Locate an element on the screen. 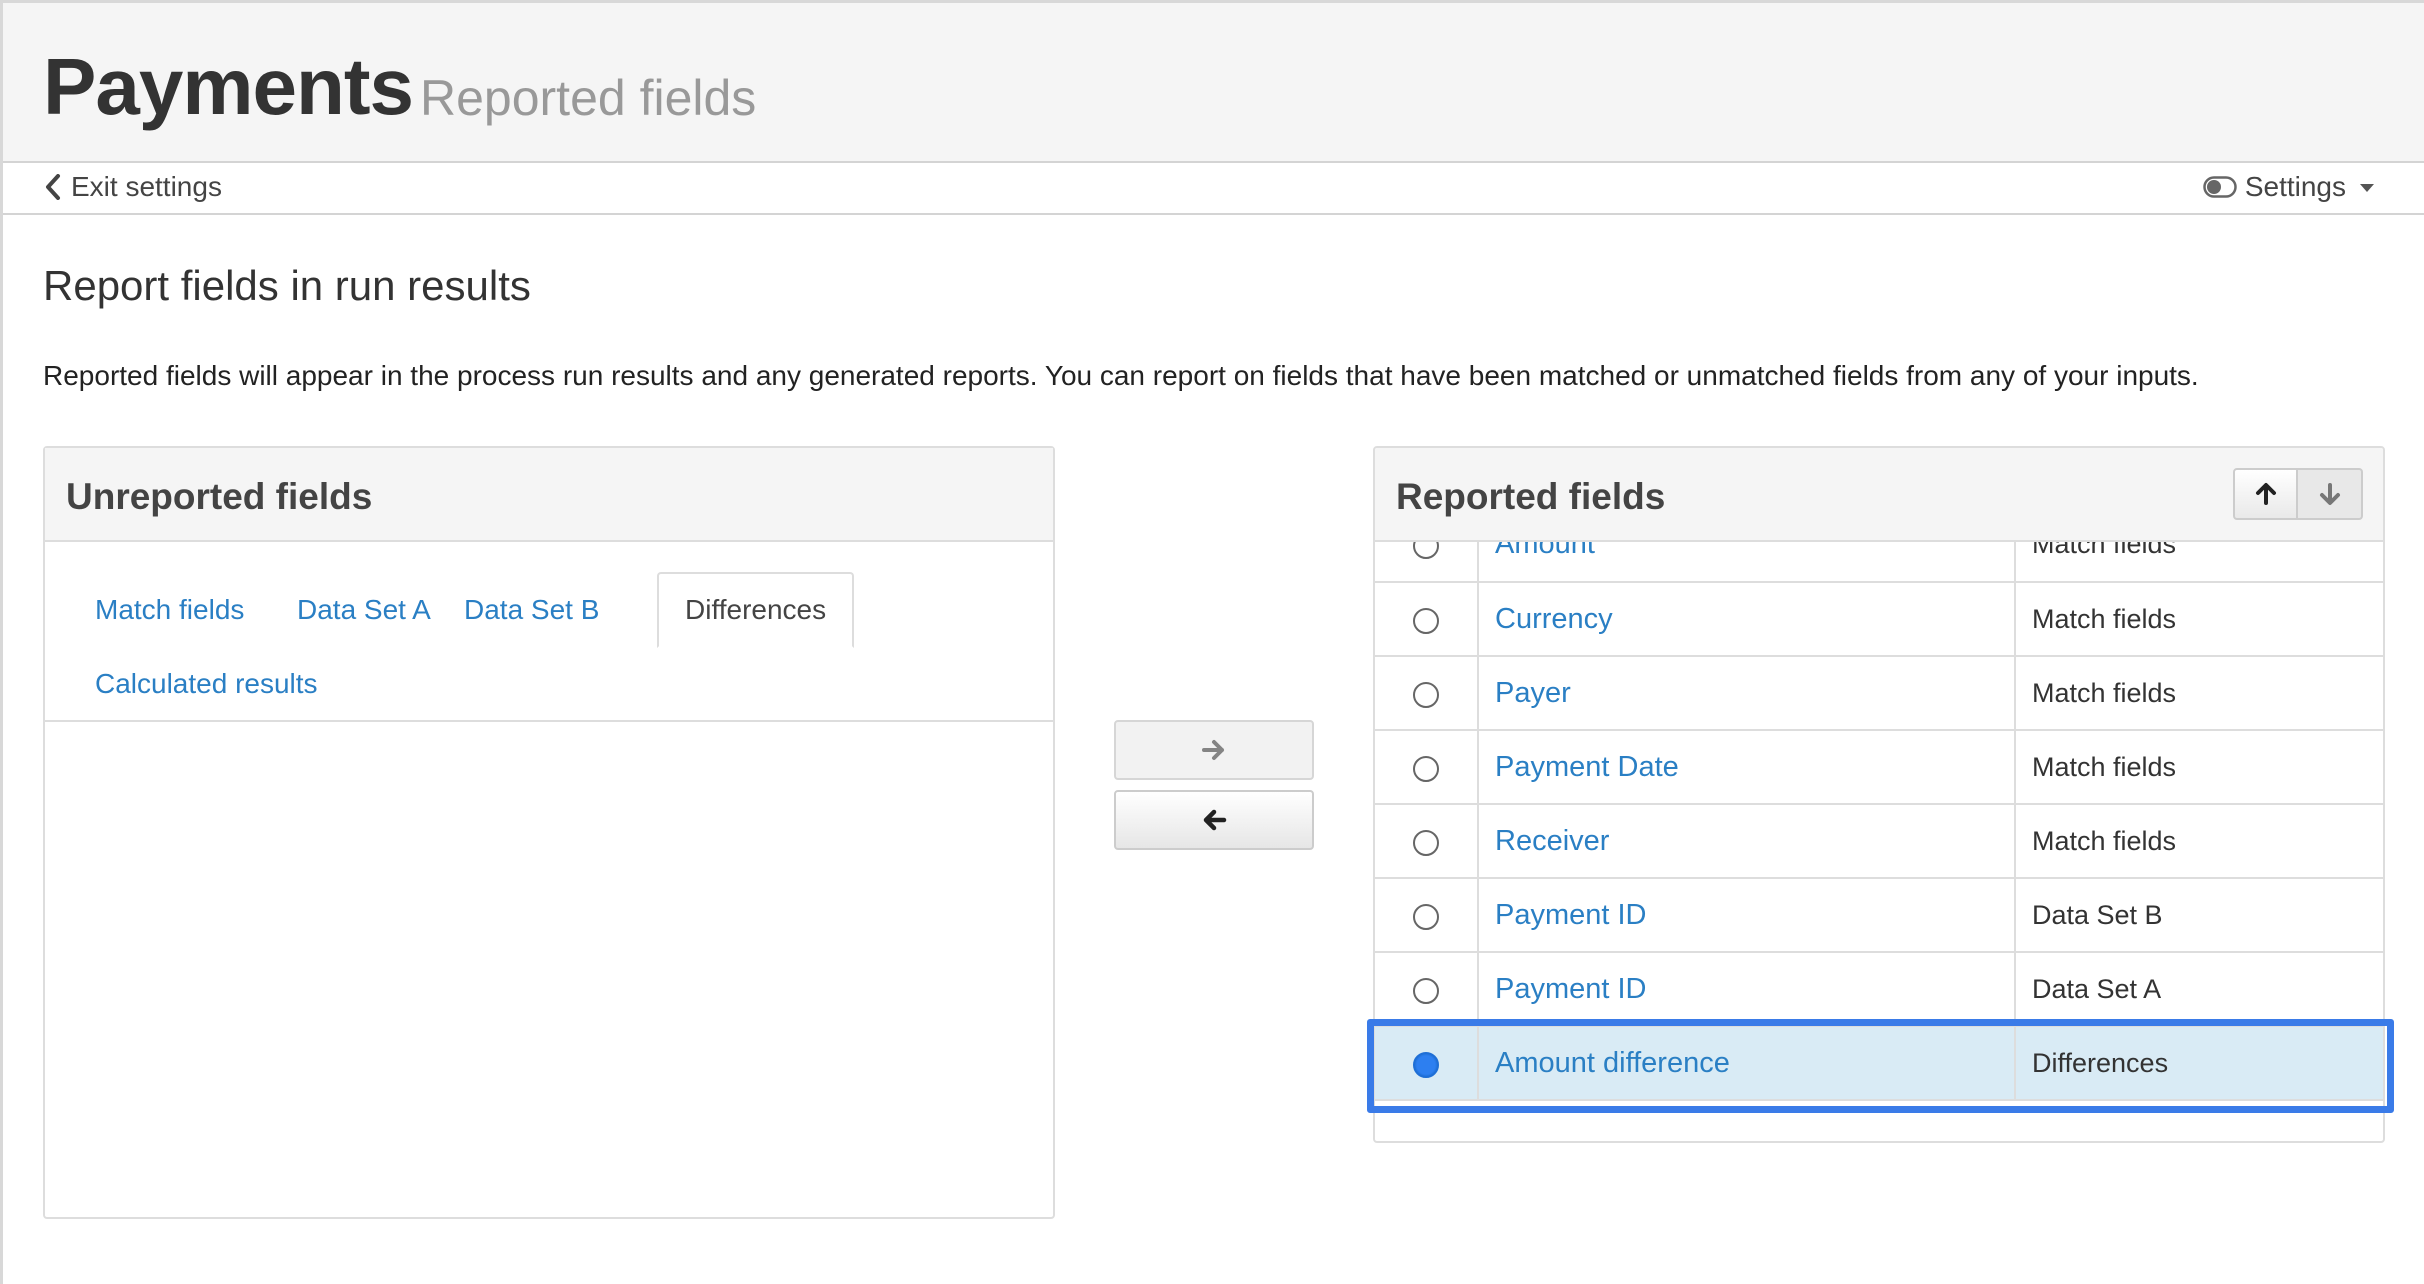 The height and width of the screenshot is (1284, 2424). page-subtitle: Reported fields is located at coordinates (588, 98).